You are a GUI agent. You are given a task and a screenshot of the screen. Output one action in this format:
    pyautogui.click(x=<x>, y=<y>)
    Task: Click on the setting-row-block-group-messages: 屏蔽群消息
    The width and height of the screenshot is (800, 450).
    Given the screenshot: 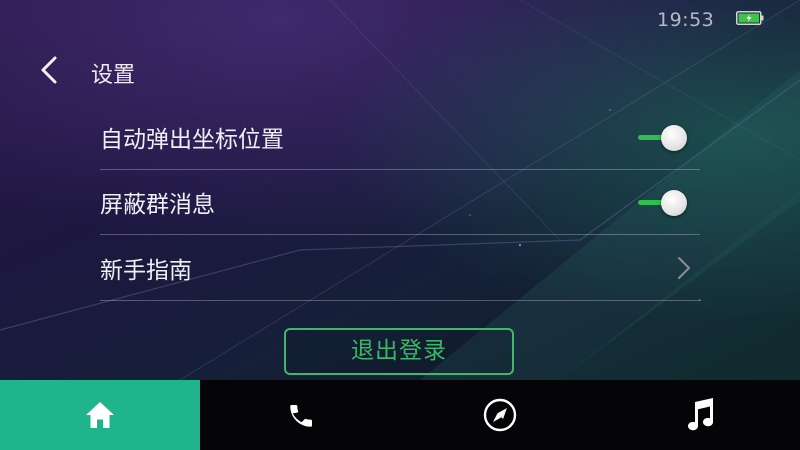 What is the action you would take?
    pyautogui.click(x=400, y=202)
    